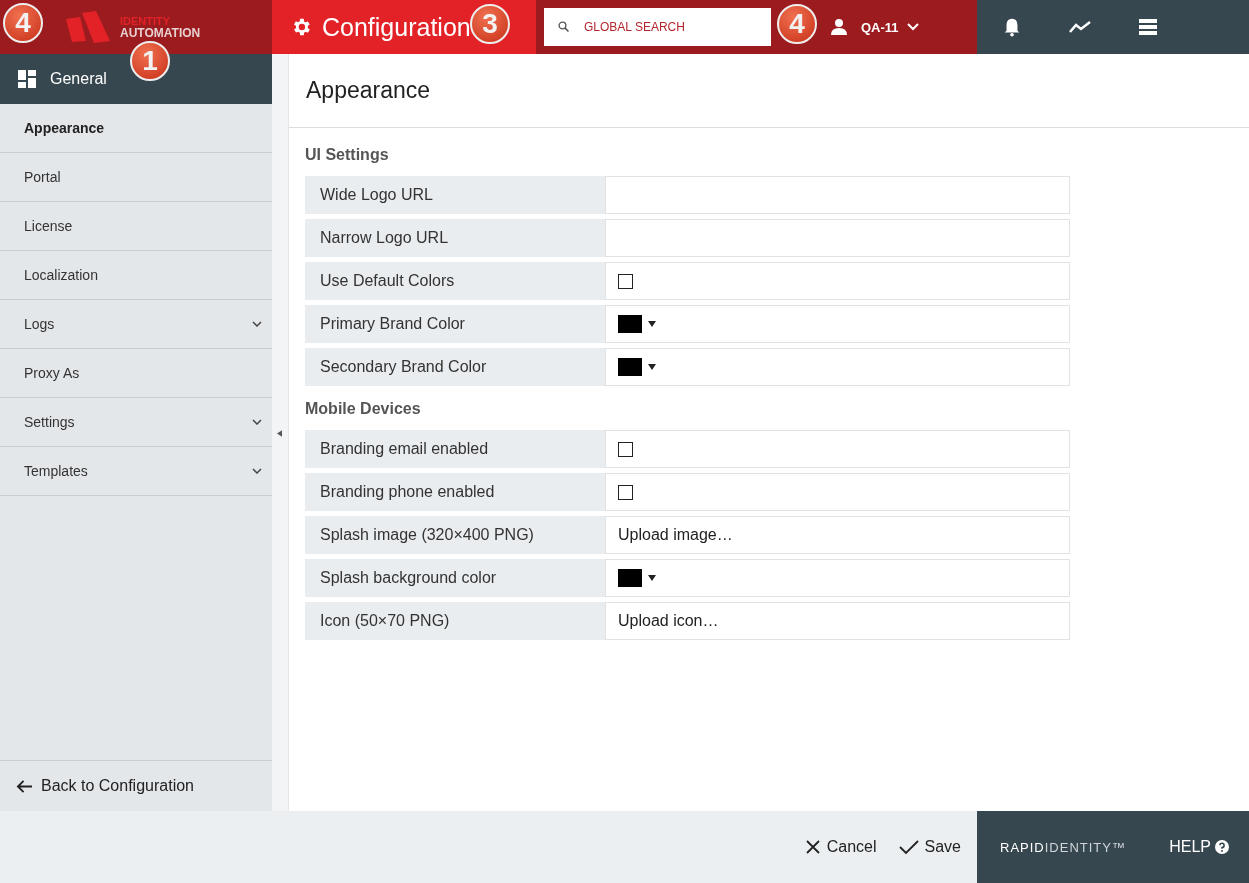 Image resolution: width=1249 pixels, height=883 pixels. Describe the element at coordinates (455, 324) in the screenshot. I see `field-label: Primary Brand Color` at that location.